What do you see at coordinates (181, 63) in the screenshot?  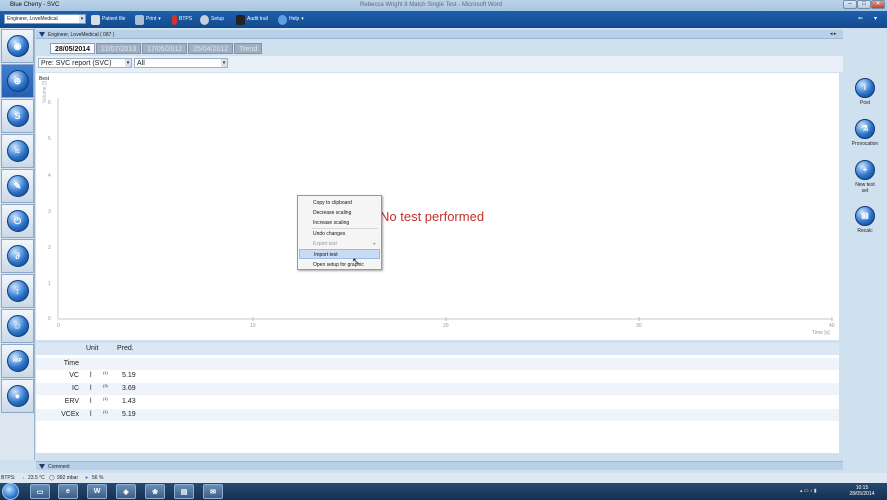 I see `filter-select: All ▾` at bounding box center [181, 63].